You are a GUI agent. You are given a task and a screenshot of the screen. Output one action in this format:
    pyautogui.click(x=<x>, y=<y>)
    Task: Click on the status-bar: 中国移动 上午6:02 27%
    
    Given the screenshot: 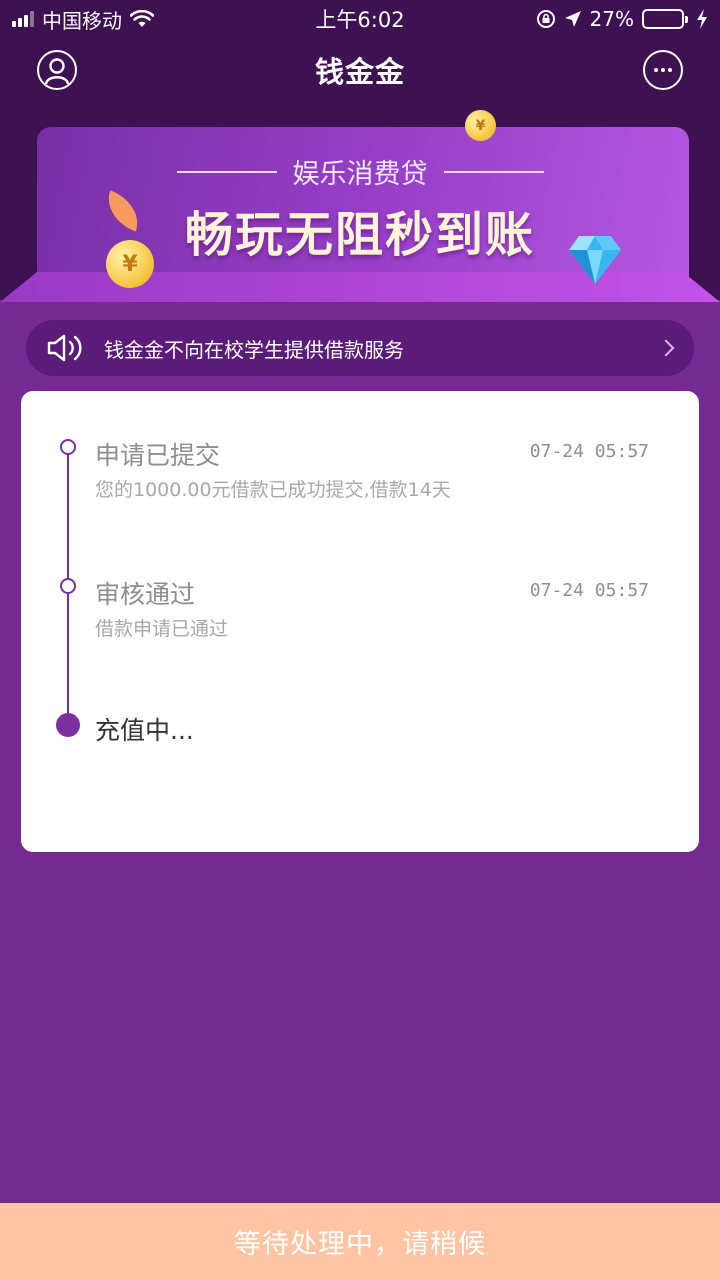 What is the action you would take?
    pyautogui.click(x=360, y=19)
    